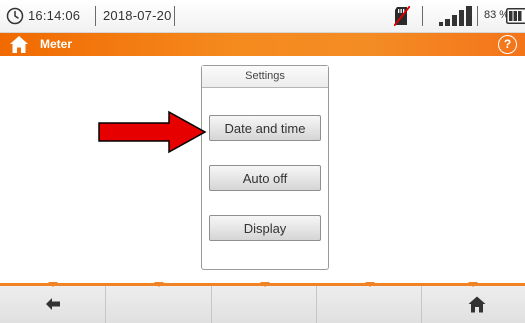 The width and height of the screenshot is (525, 323). What do you see at coordinates (262, 44) in the screenshot?
I see `app-header: Meter ?` at bounding box center [262, 44].